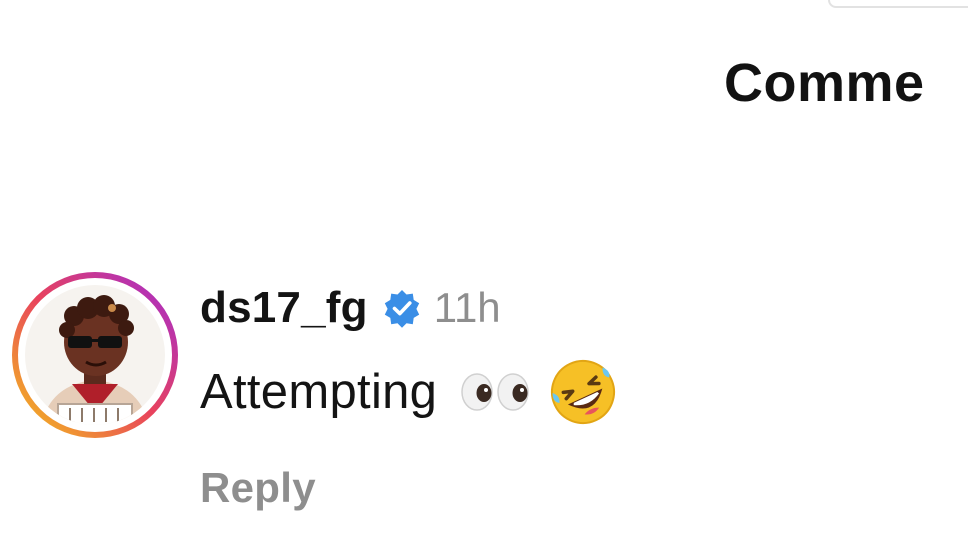 The image size is (968, 545). Describe the element at coordinates (898, 4) in the screenshot. I see `top-sheet-handle` at that location.